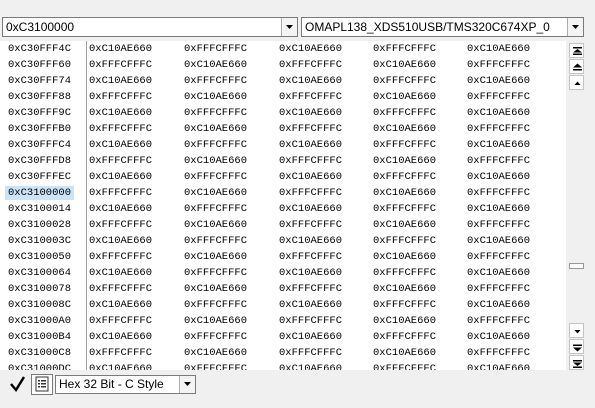 The width and height of the screenshot is (595, 408). Describe the element at coordinates (40, 27) in the screenshot. I see `address-input-value: 0xC3100000` at that location.